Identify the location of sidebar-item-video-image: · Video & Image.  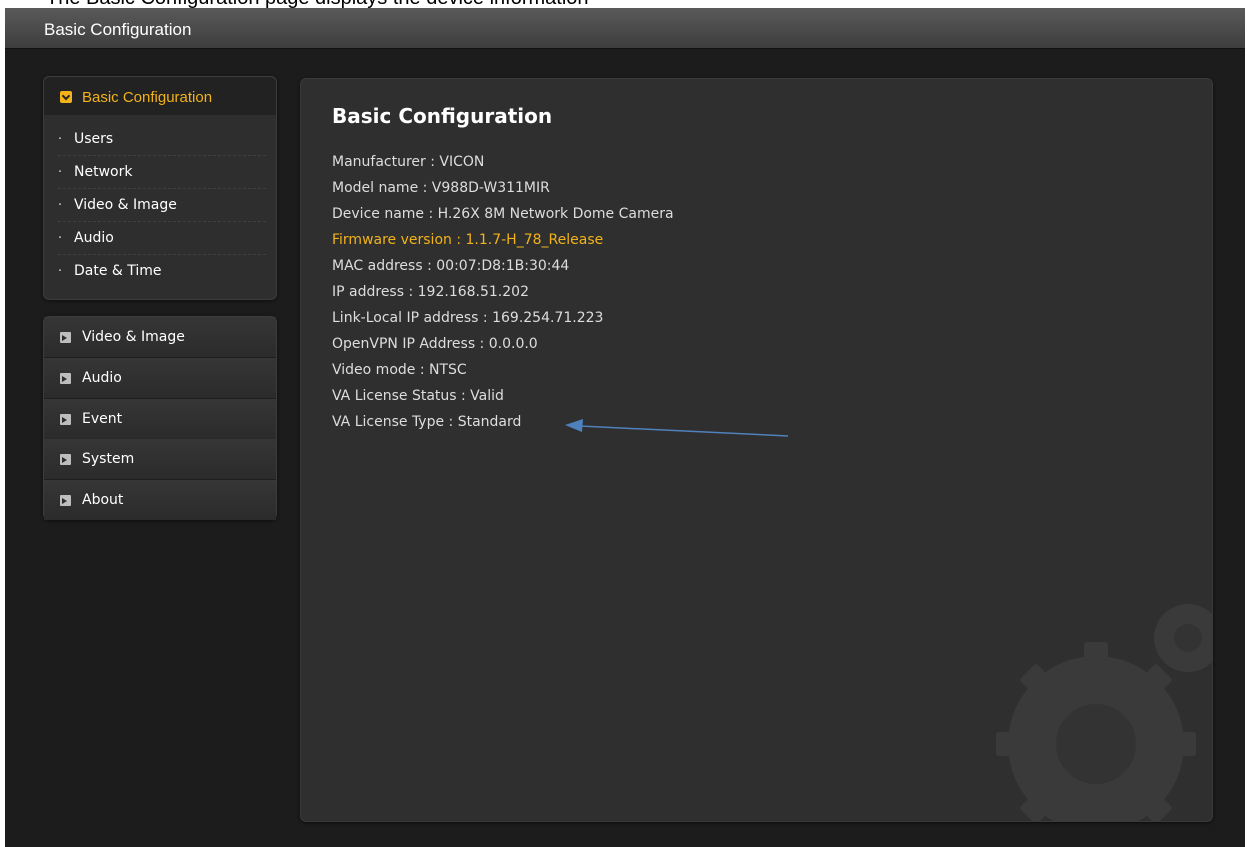
(162, 205).